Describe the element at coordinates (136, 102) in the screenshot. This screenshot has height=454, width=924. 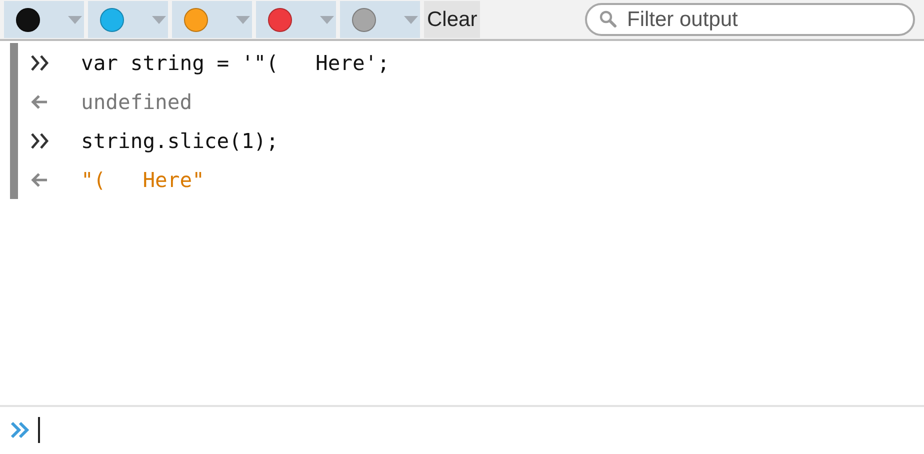
I see `result-value: undefined` at that location.